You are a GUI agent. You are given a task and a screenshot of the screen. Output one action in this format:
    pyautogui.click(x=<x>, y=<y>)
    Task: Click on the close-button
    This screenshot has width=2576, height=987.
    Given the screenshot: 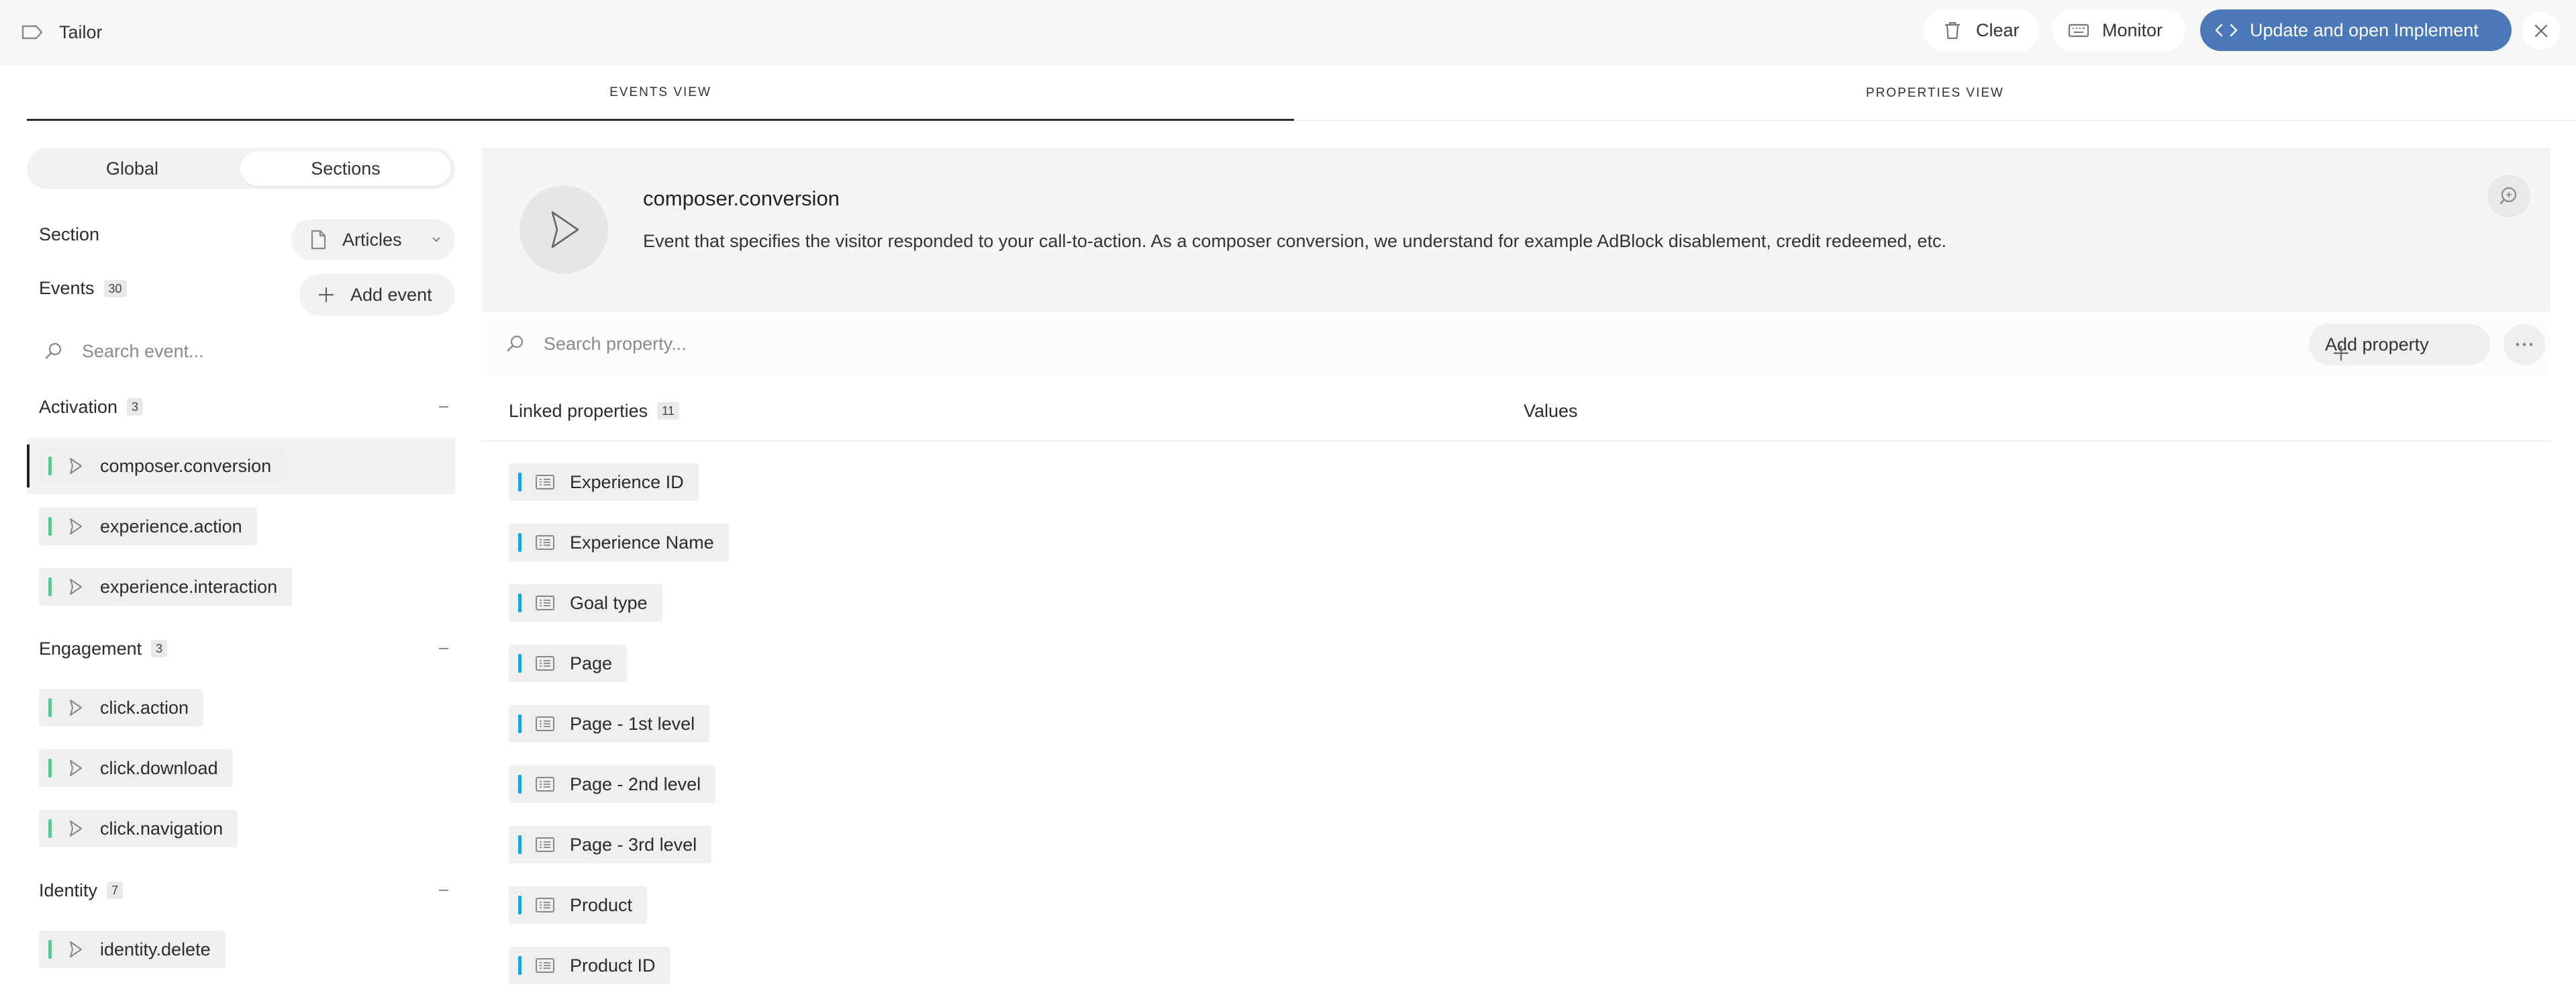 What is the action you would take?
    pyautogui.click(x=2541, y=31)
    